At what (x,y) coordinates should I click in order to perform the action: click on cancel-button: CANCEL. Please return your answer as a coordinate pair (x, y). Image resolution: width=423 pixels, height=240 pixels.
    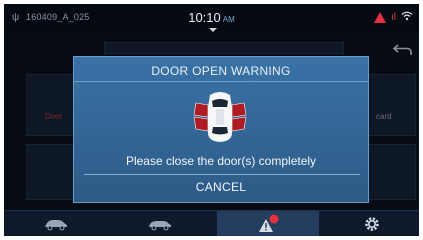
    Looking at the image, I should click on (221, 187).